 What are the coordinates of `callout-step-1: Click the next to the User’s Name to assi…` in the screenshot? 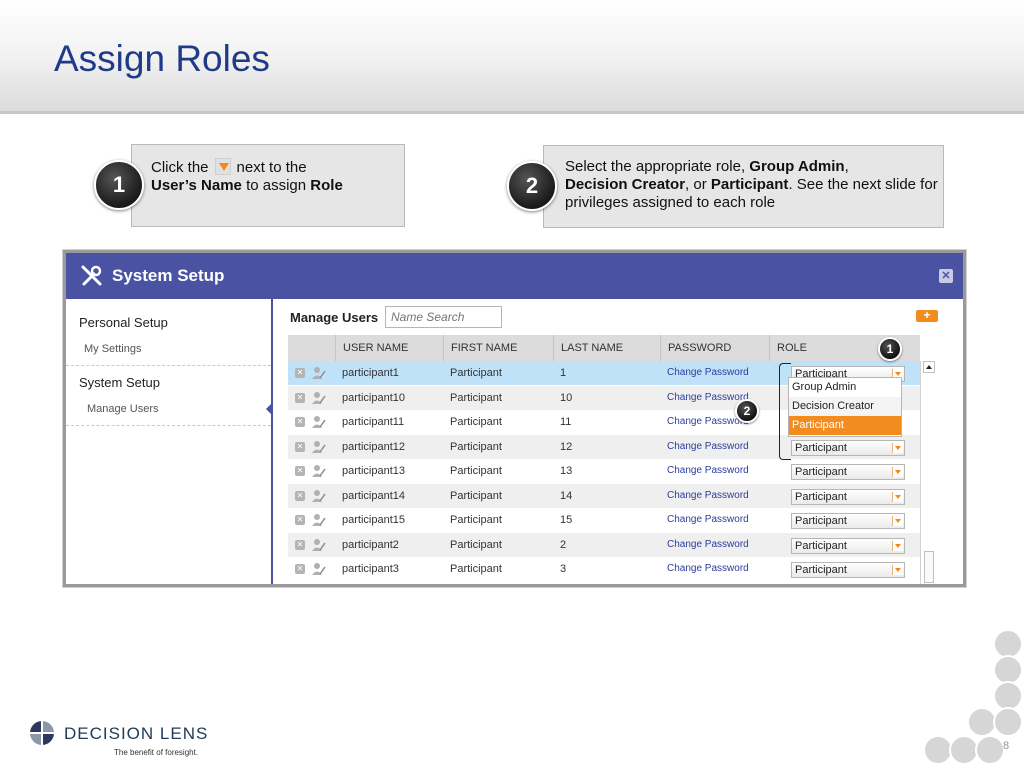 It's located at (268, 185).